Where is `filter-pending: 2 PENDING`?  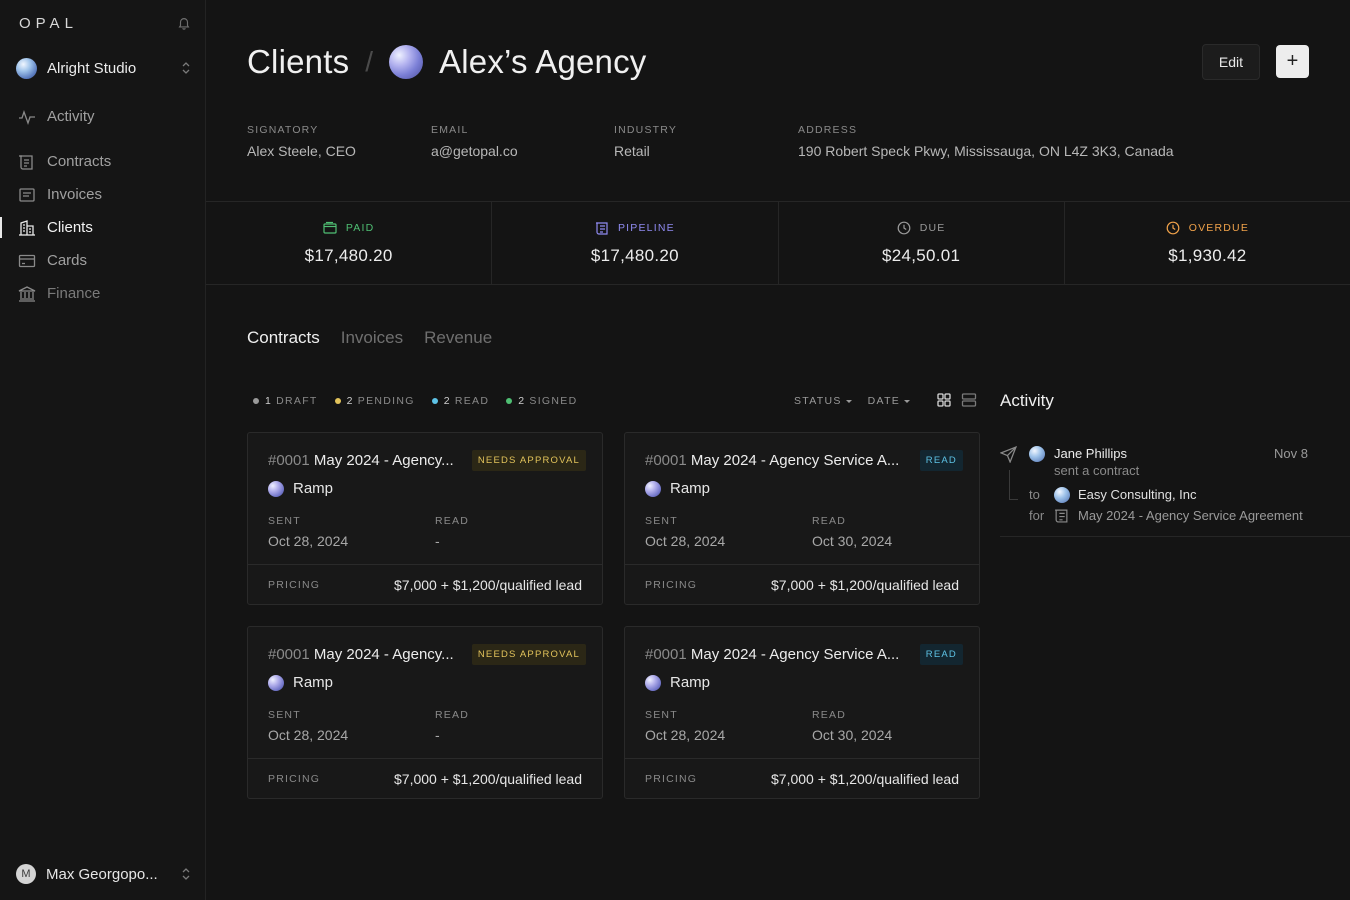 filter-pending: 2 PENDING is located at coordinates (374, 401).